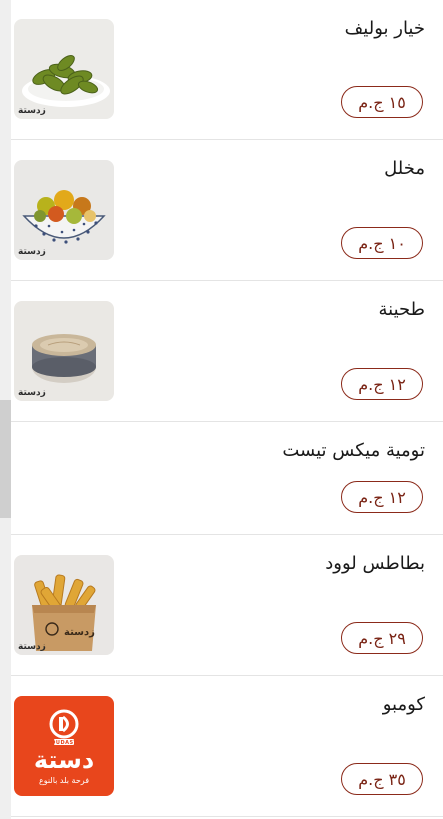 The image size is (443, 819). What do you see at coordinates (382, 102) in the screenshot?
I see `price-button: ١٥ ج.م` at bounding box center [382, 102].